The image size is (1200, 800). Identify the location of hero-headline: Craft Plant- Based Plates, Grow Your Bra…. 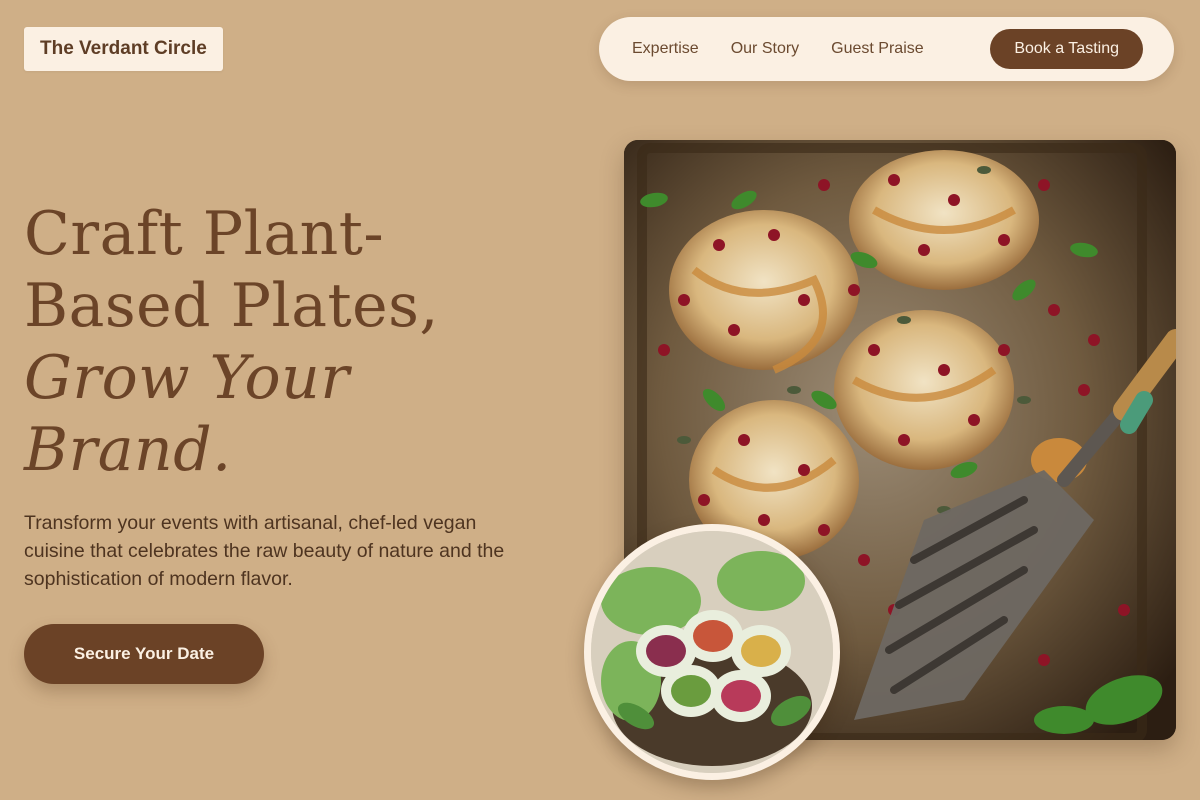
(231, 342).